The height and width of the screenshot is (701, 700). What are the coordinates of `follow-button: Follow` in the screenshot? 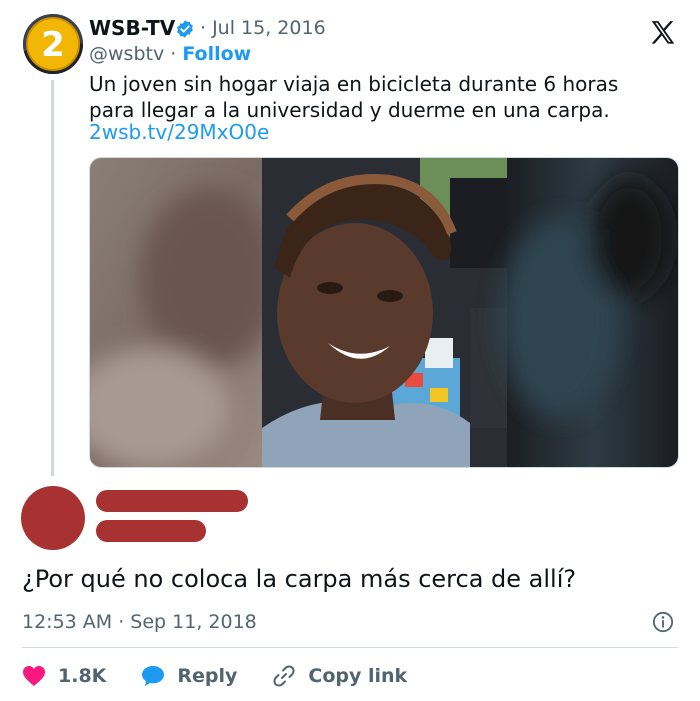 It's located at (216, 54).